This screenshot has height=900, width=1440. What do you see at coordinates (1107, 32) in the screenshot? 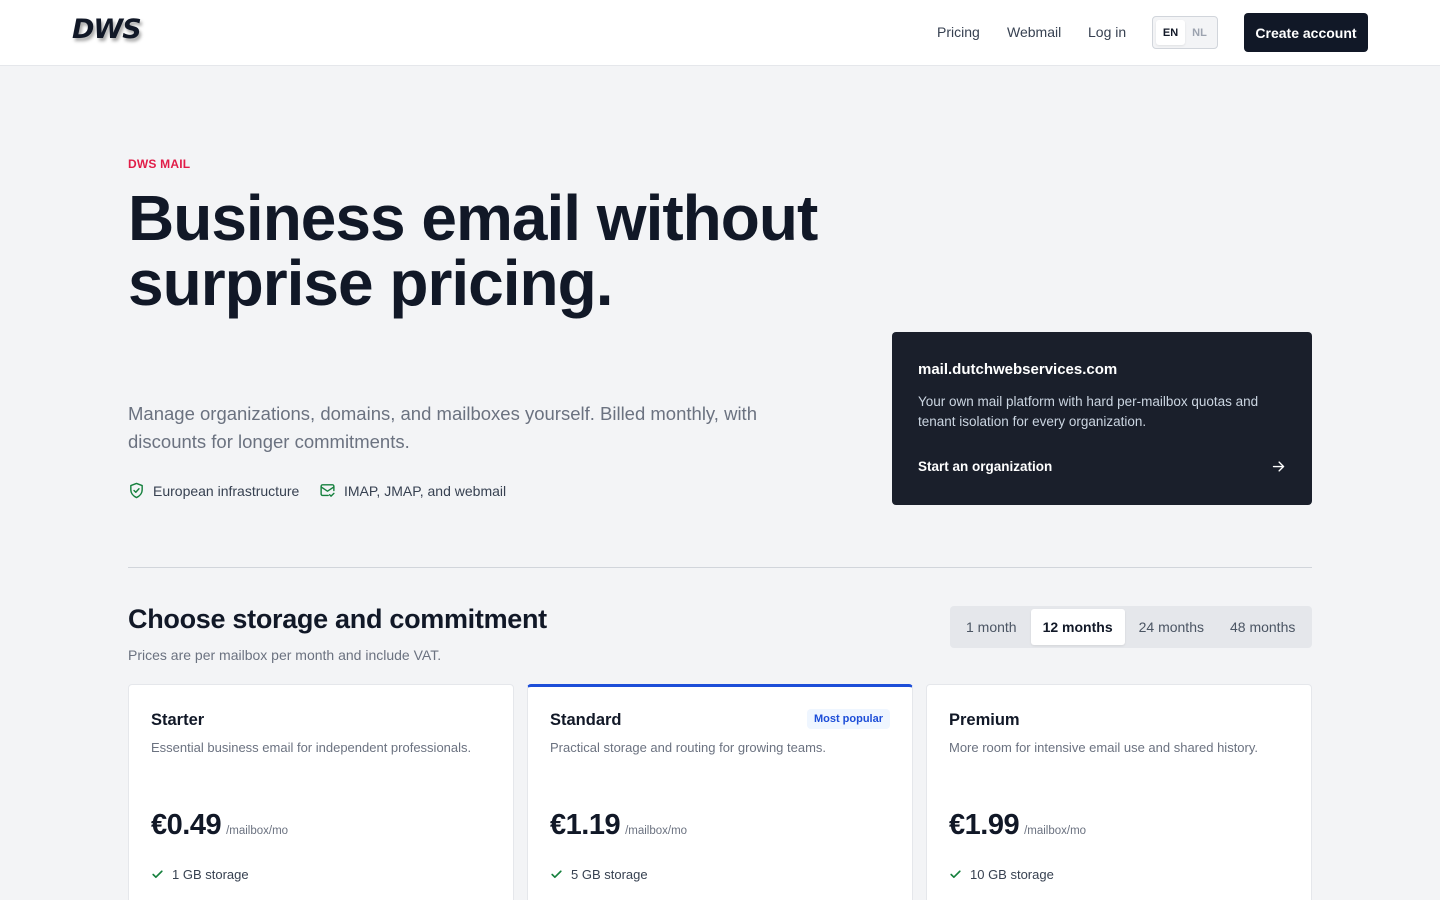
I see `nav-login-link: Log in` at bounding box center [1107, 32].